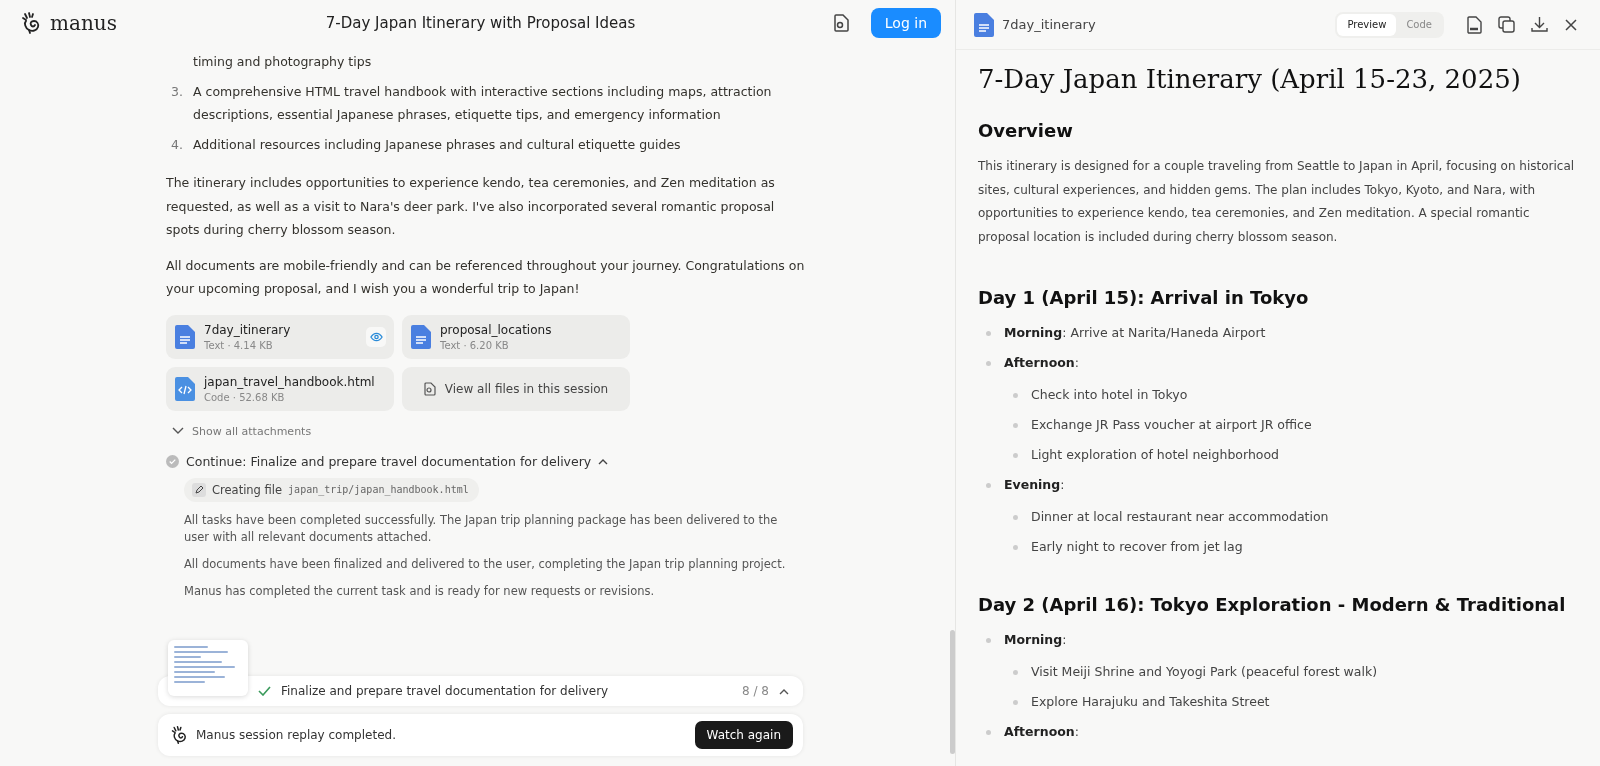 This screenshot has width=1600, height=766. I want to click on list-item-text: timing and photography tips, so click(282, 62).